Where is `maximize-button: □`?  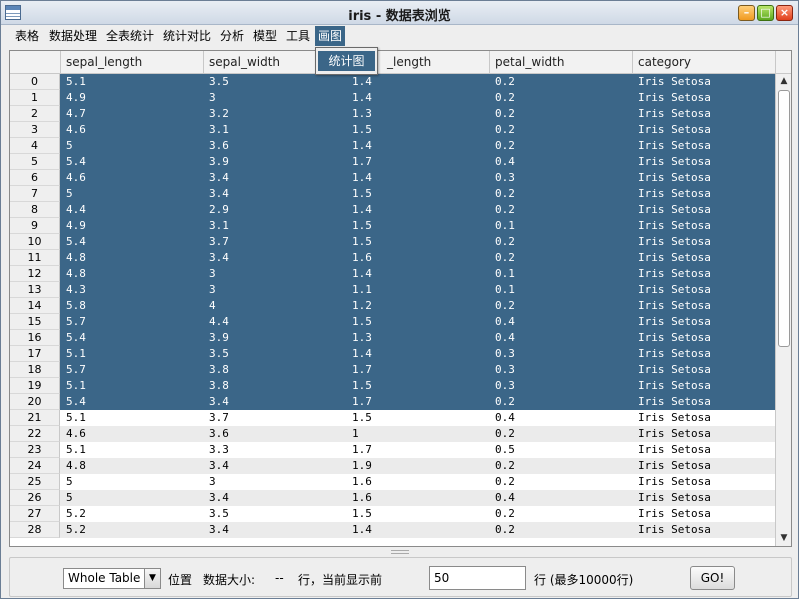
maximize-button: □ is located at coordinates (765, 13).